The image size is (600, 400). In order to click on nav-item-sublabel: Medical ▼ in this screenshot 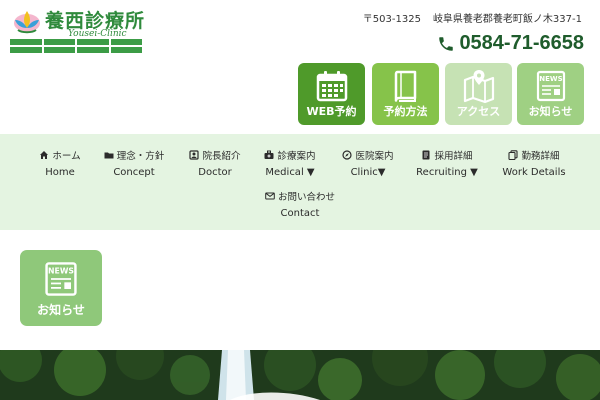, I will do `click(290, 172)`.